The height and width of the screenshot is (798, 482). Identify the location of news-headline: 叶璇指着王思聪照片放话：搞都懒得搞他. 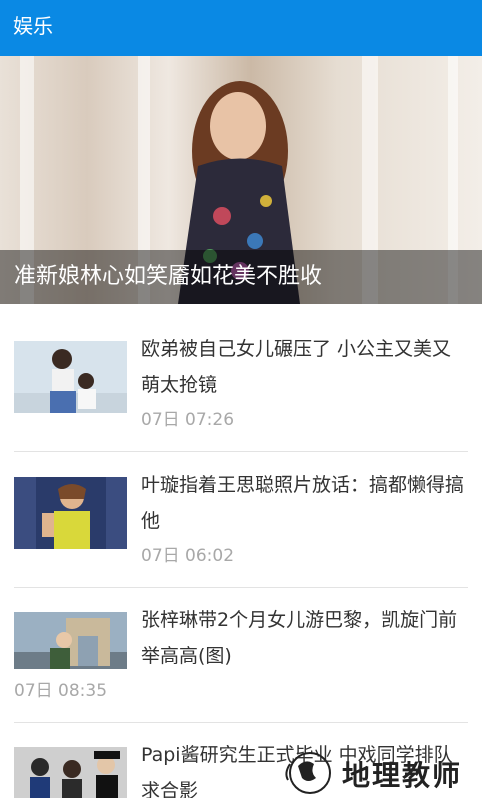
(303, 503).